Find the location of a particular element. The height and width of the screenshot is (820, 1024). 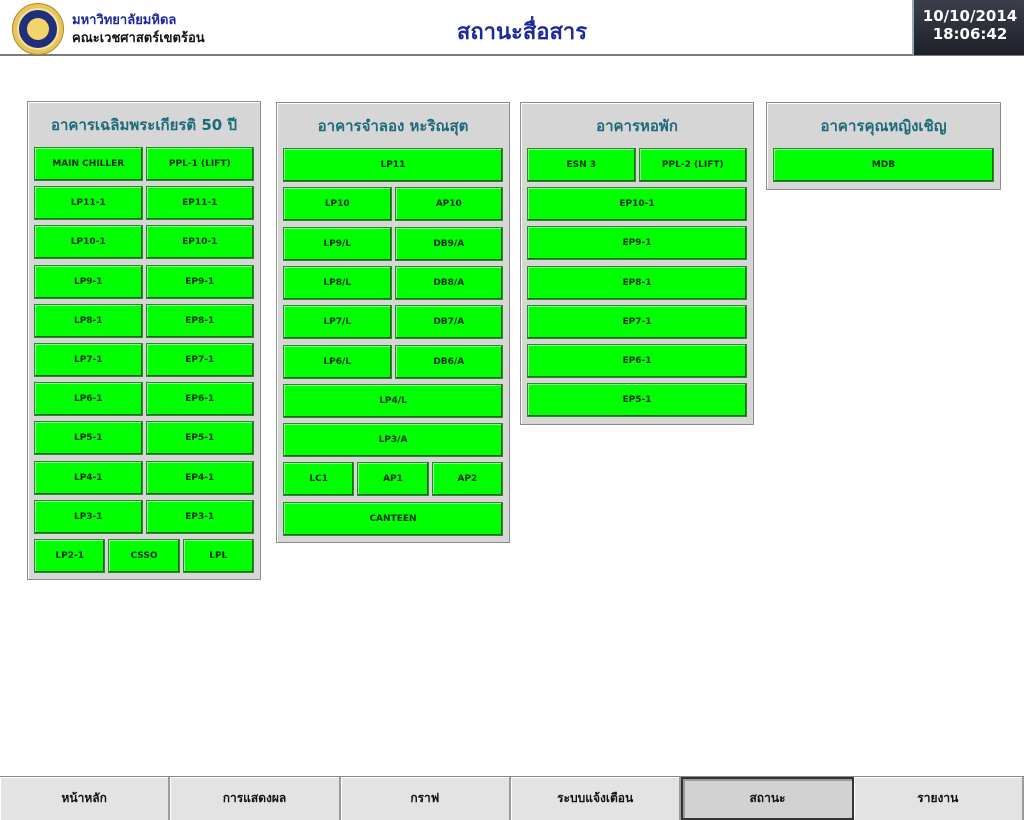

status-cell-esn-3: ESN 3 is located at coordinates (581, 165).